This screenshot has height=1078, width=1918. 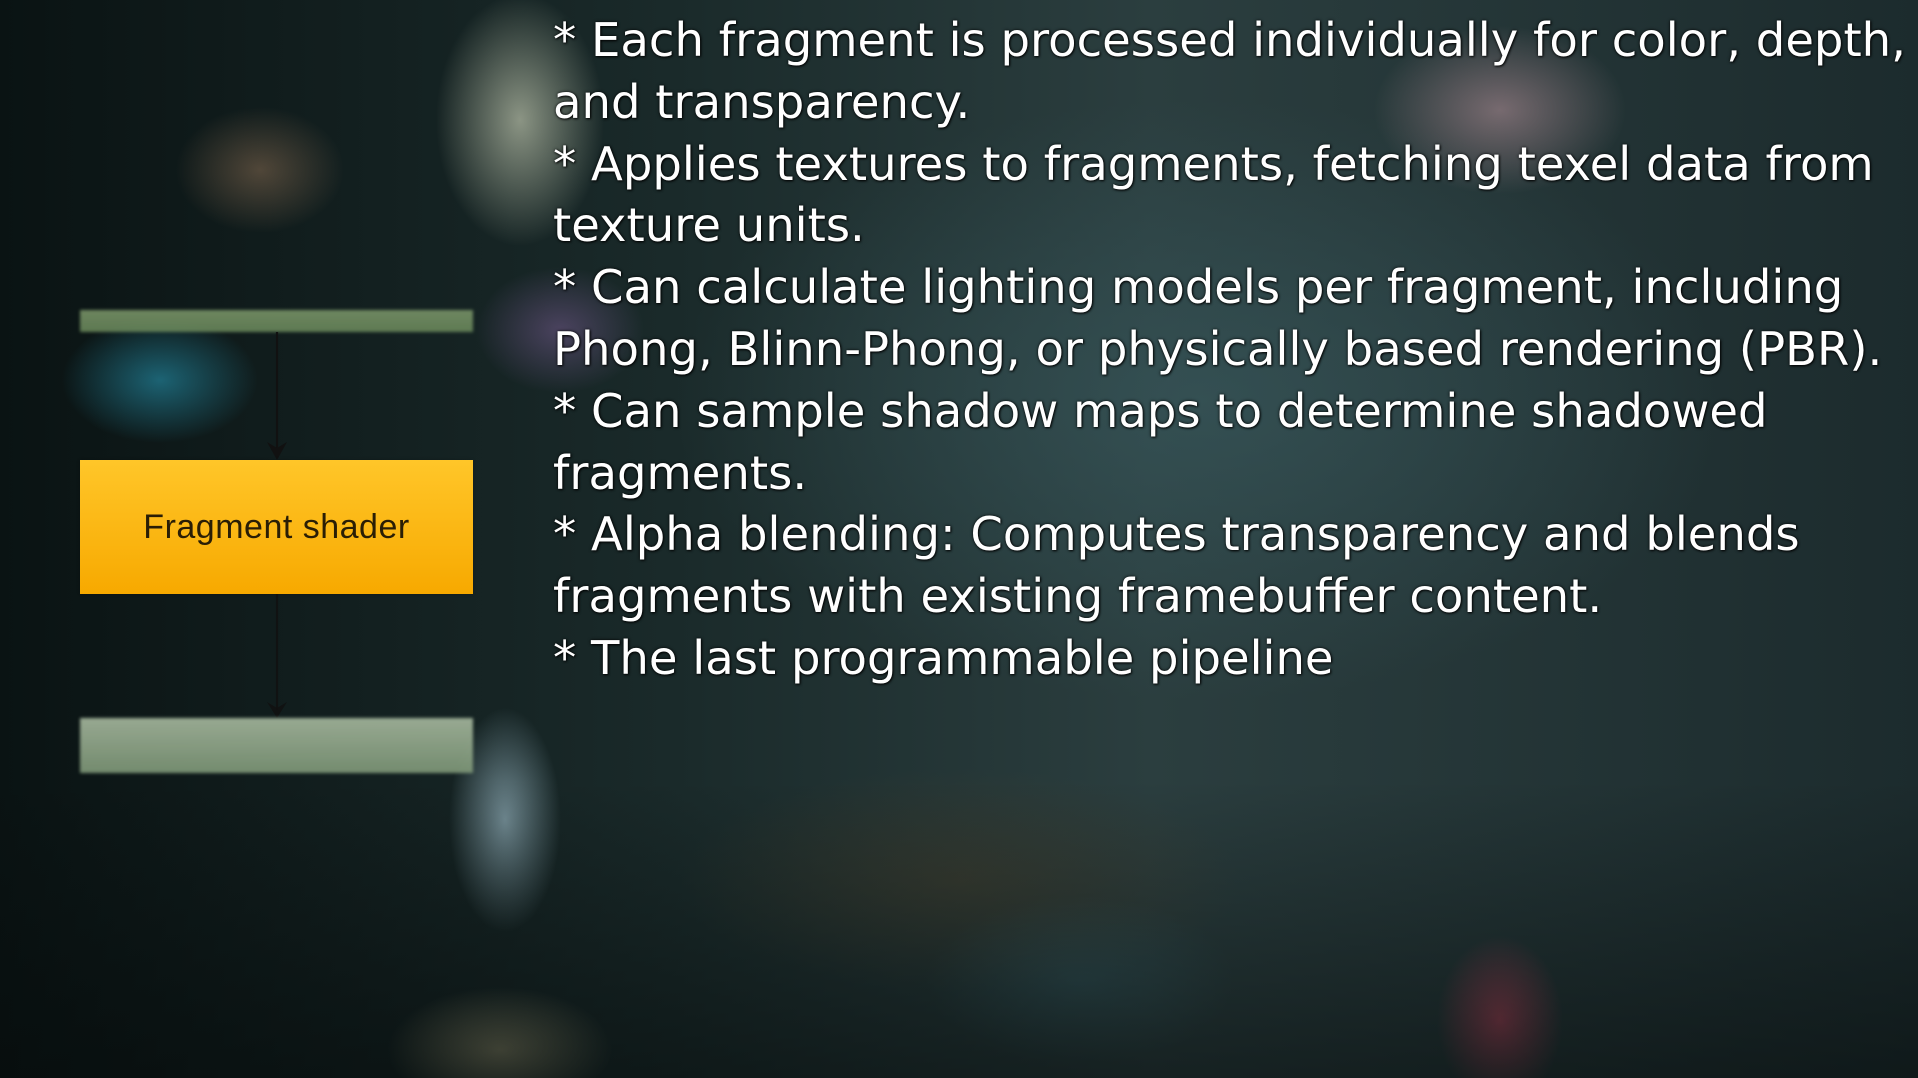 I want to click on note-item: * The last programmable pipeline, so click(x=943, y=657).